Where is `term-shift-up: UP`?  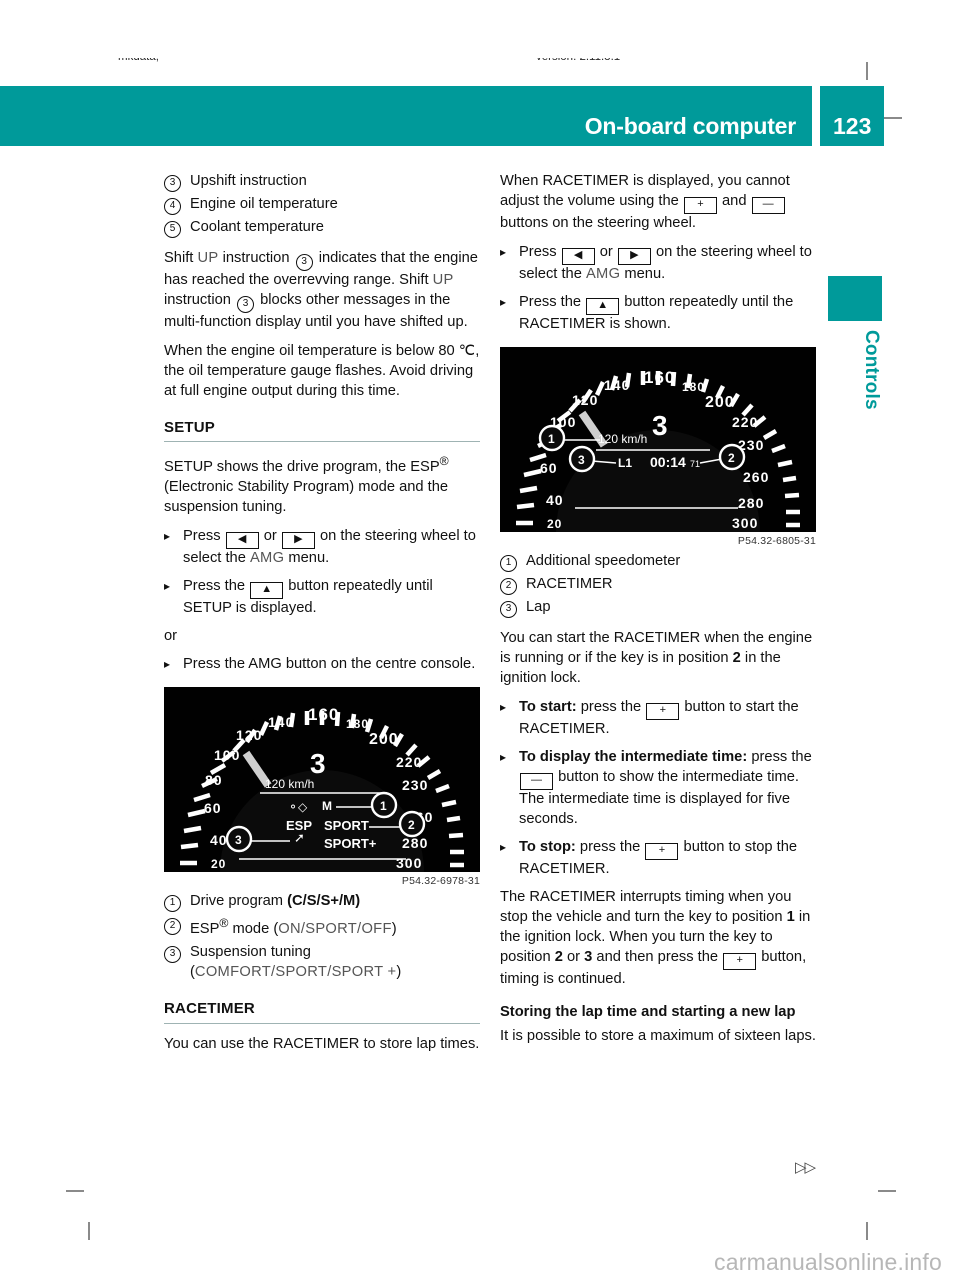 term-shift-up: UP is located at coordinates (208, 258).